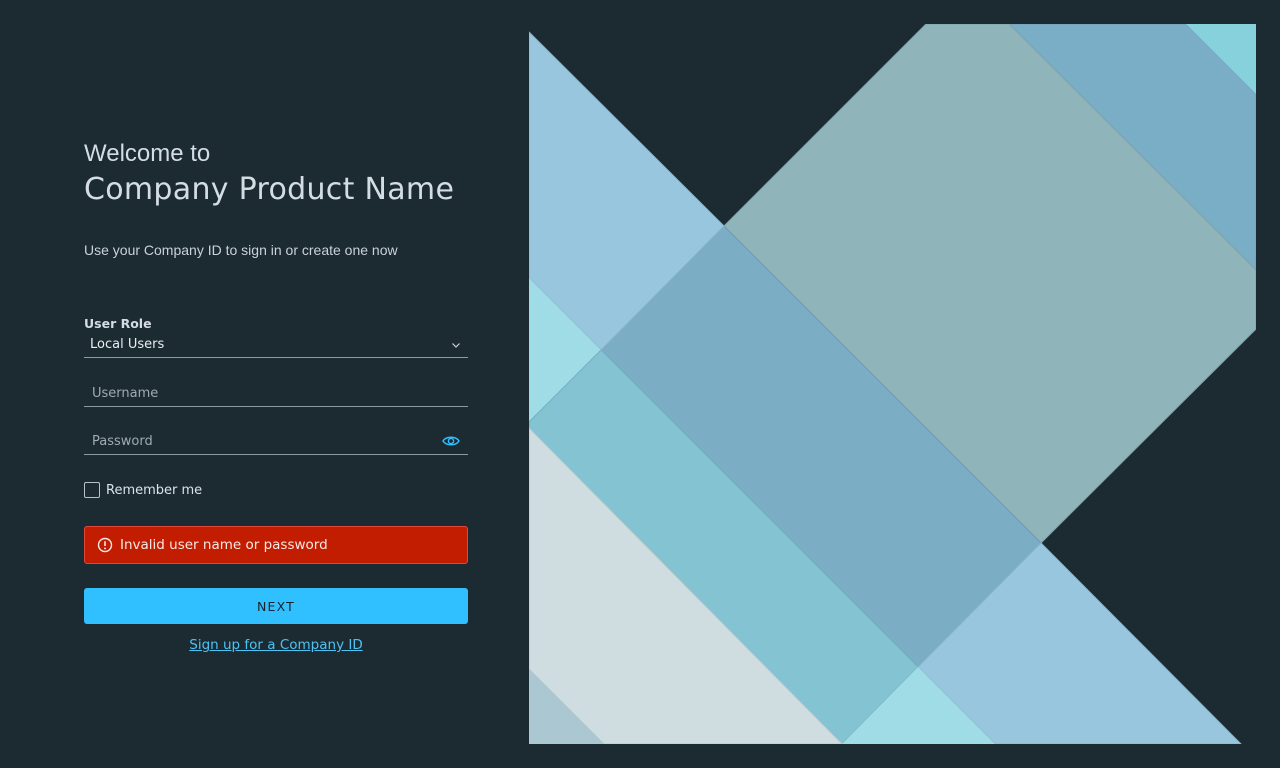  What do you see at coordinates (276, 645) in the screenshot?
I see `signup-link: Sign up for a Company ID` at bounding box center [276, 645].